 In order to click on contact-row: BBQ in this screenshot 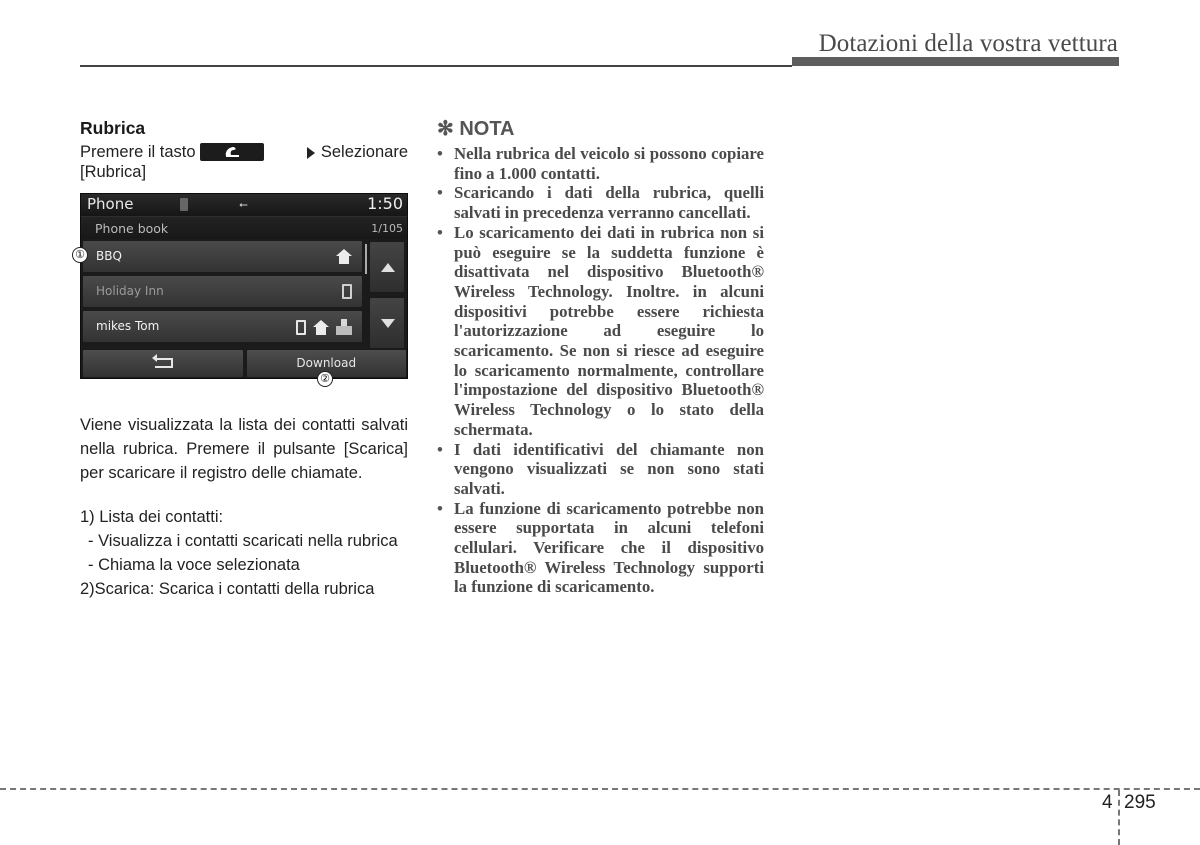, I will do `click(222, 256)`.